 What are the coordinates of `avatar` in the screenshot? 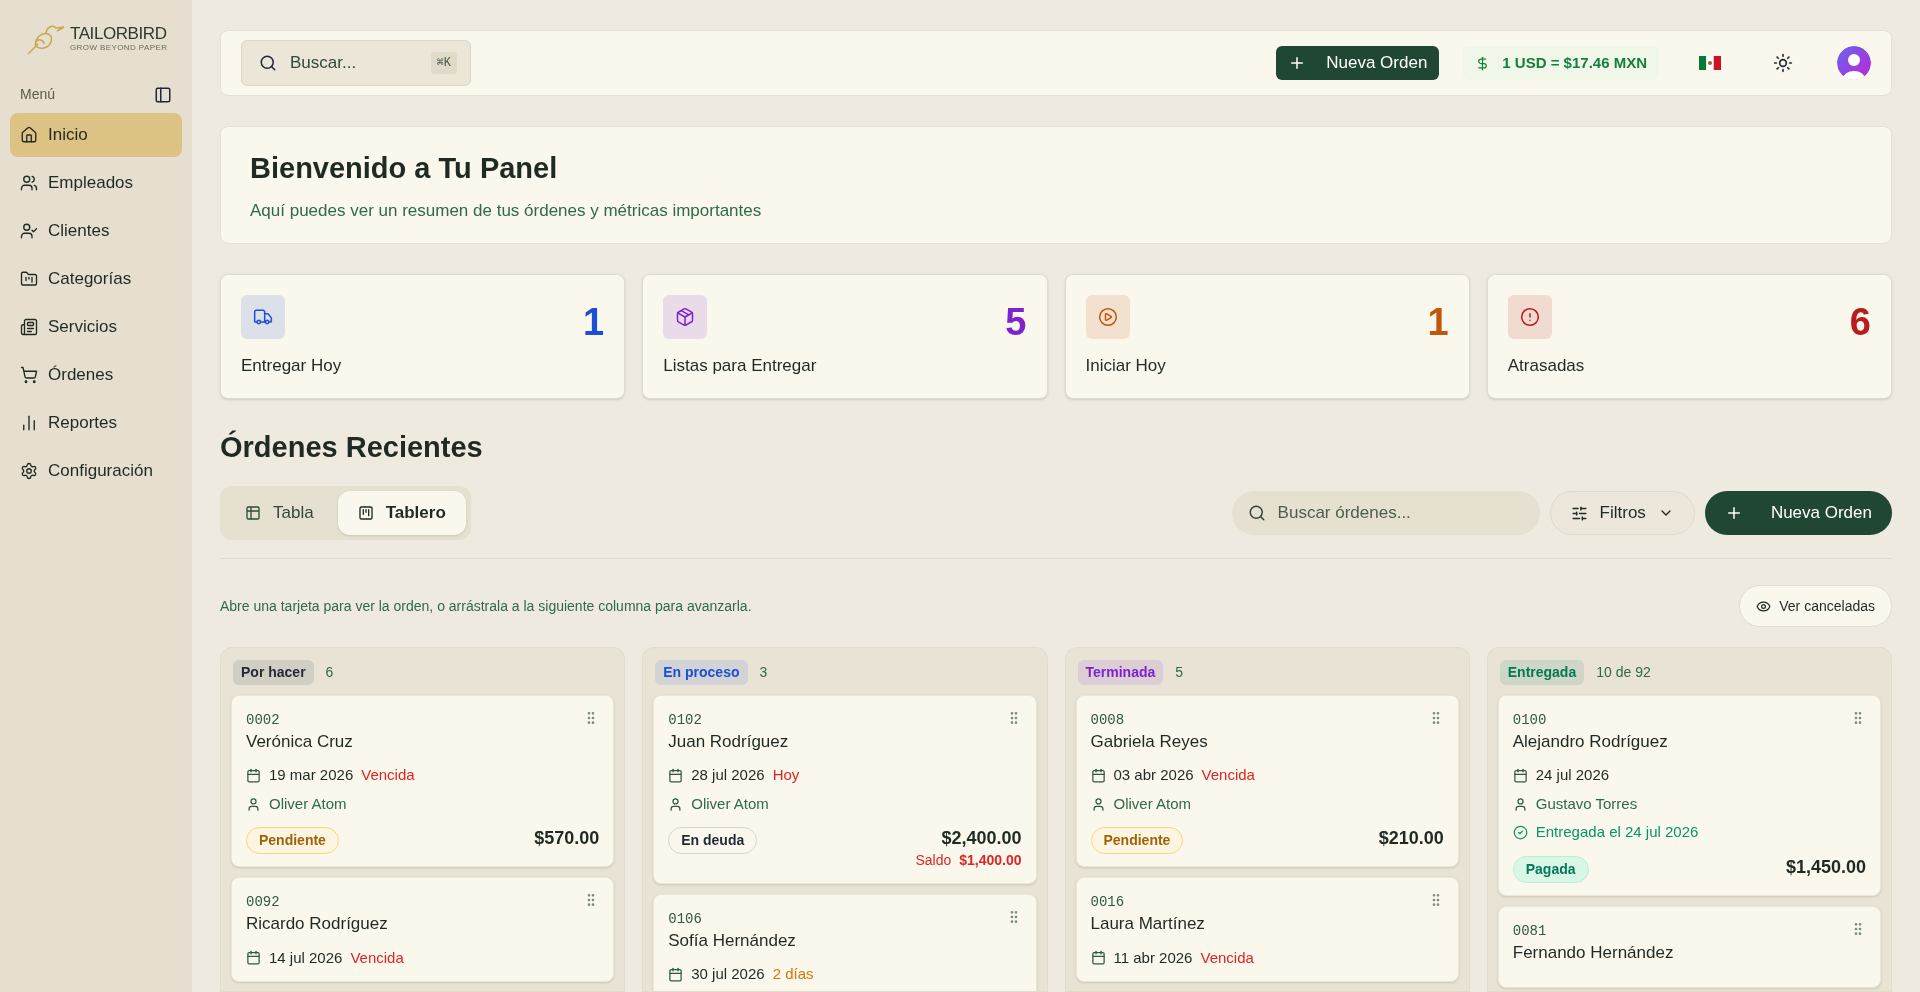 It's located at (1854, 63).